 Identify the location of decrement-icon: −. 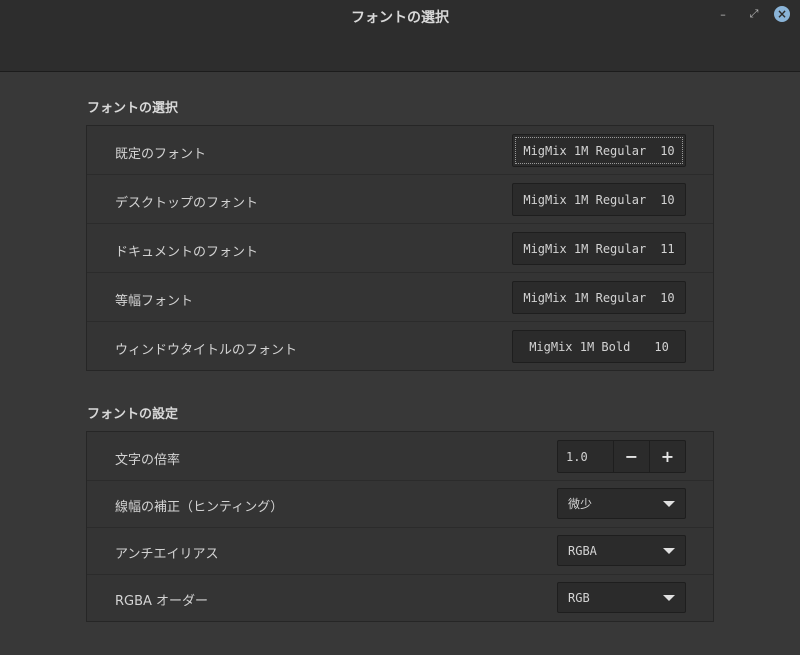
(631, 456).